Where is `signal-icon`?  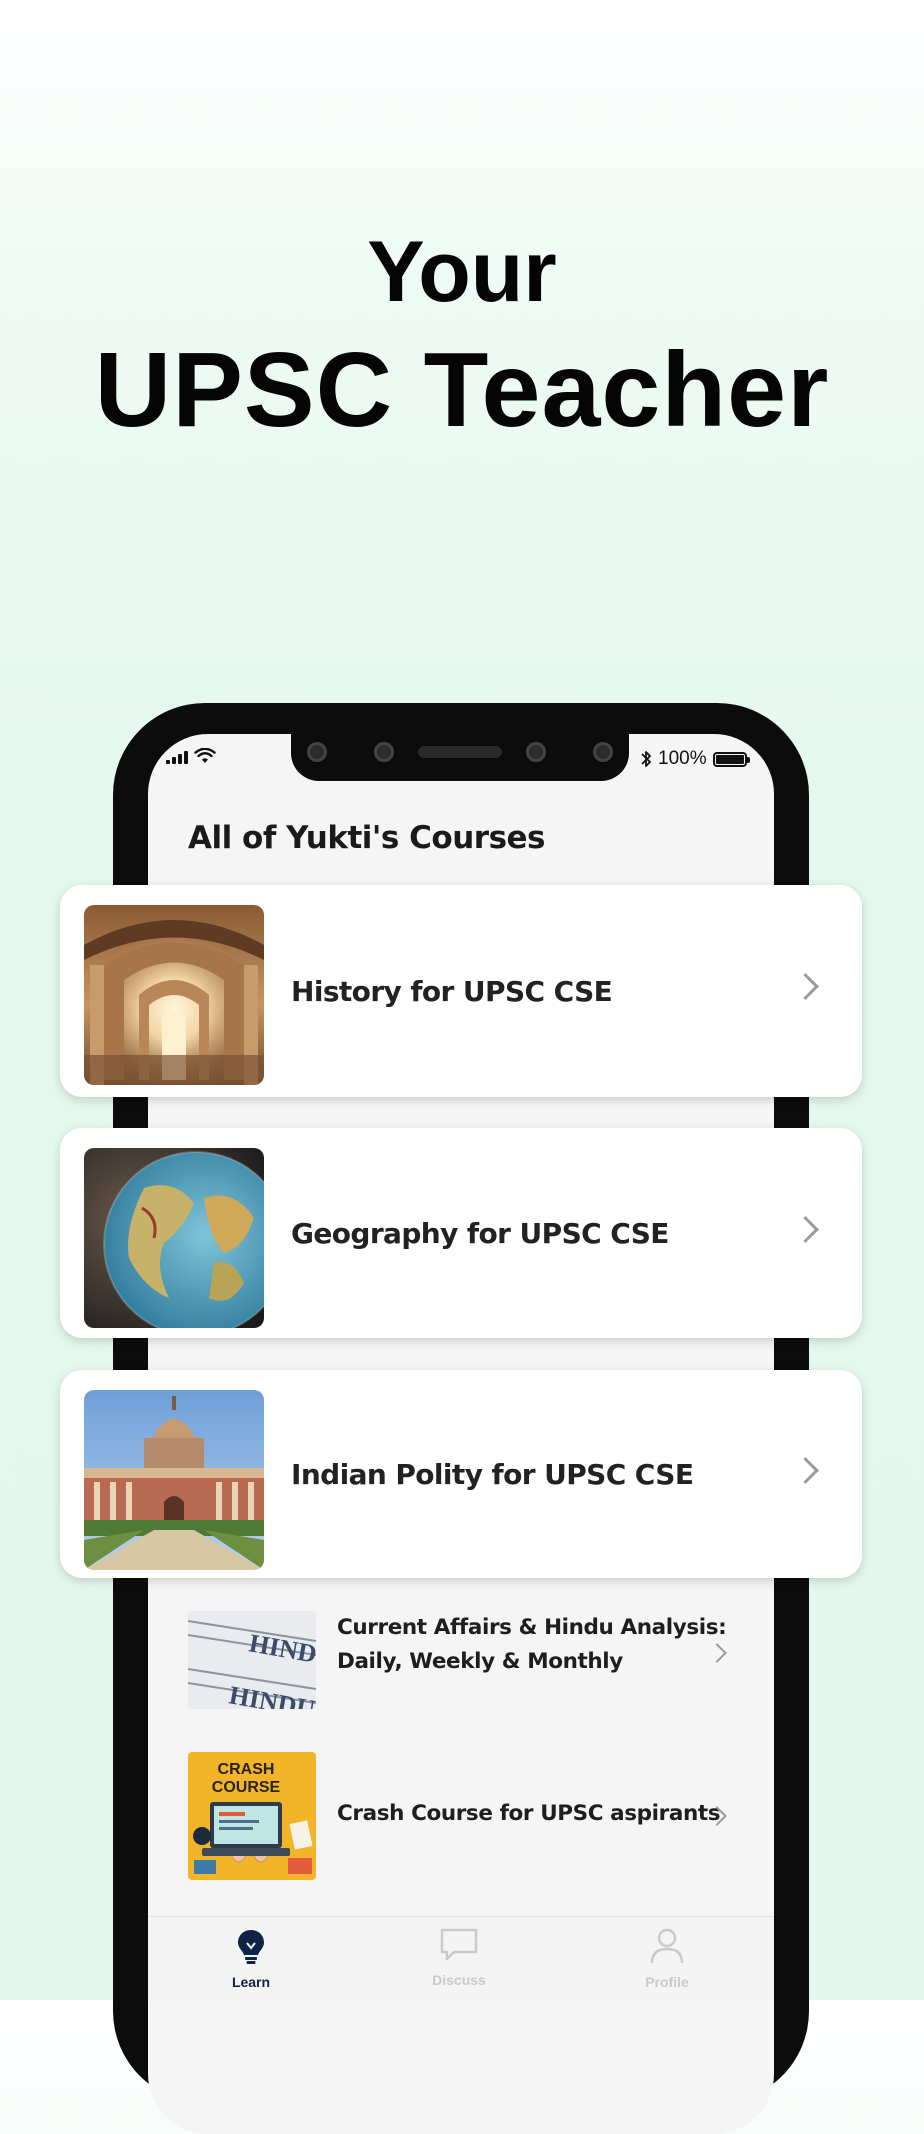
signal-icon is located at coordinates (177, 757).